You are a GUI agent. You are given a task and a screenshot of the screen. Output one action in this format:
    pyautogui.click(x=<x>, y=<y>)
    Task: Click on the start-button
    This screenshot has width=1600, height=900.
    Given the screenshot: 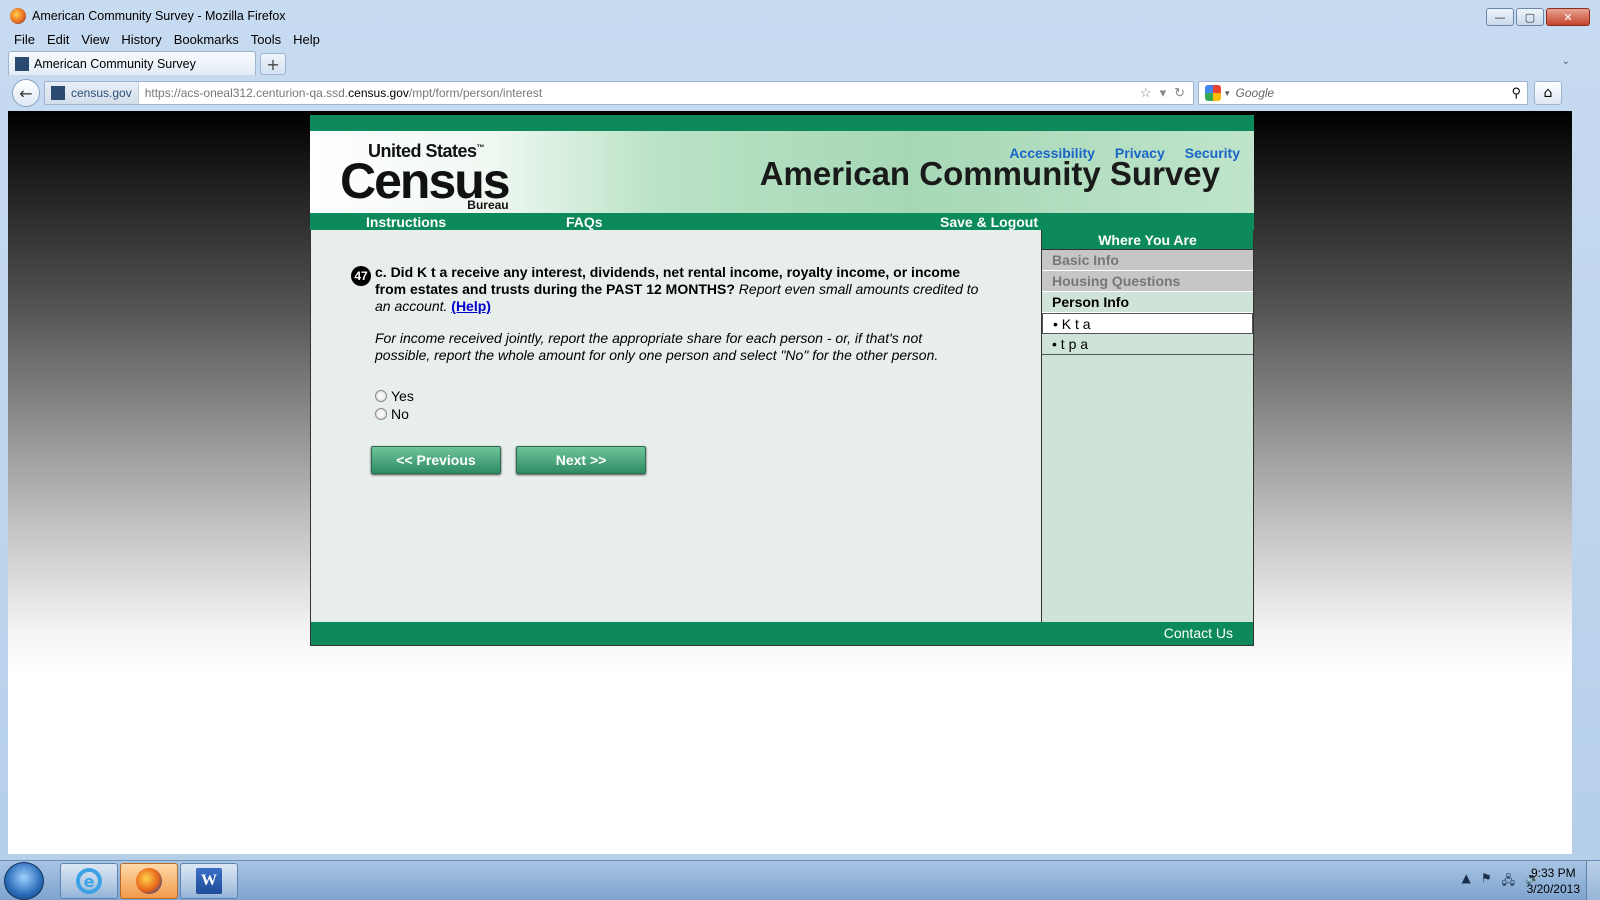 What is the action you would take?
    pyautogui.click(x=24, y=881)
    